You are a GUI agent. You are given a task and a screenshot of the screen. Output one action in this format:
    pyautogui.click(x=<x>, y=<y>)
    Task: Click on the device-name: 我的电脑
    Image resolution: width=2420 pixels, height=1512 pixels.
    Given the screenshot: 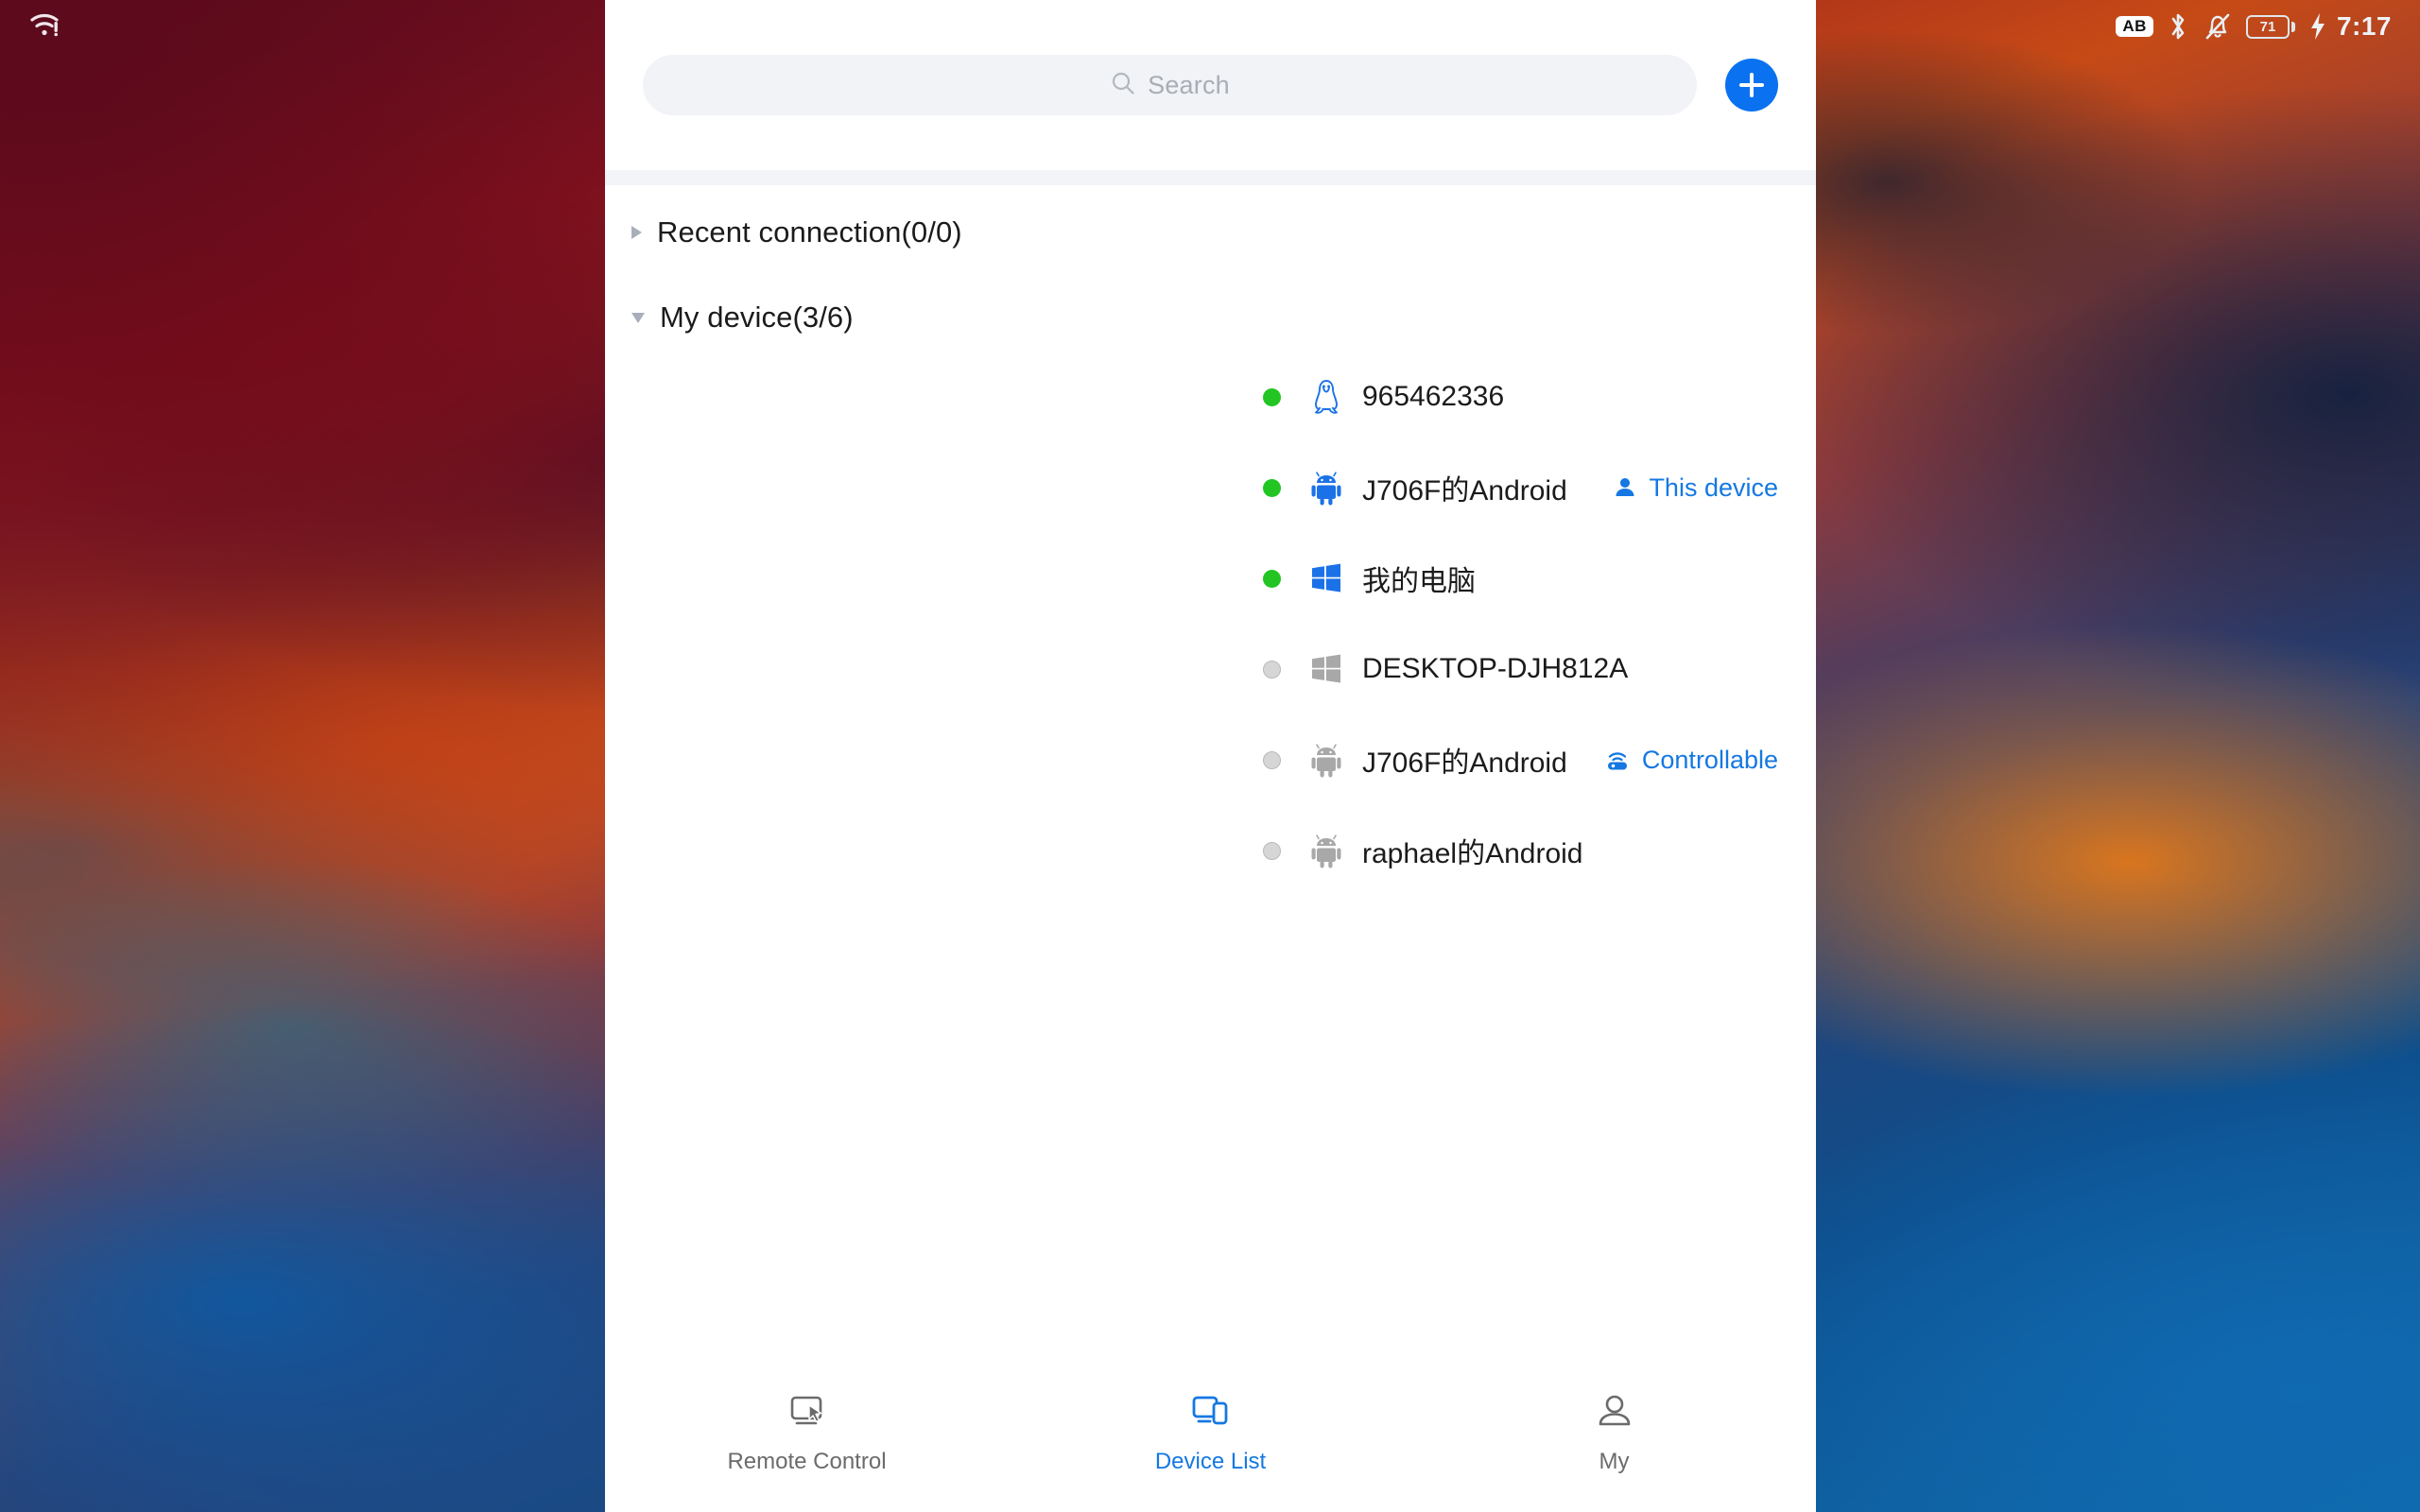 What is the action you would take?
    pyautogui.click(x=1419, y=581)
    